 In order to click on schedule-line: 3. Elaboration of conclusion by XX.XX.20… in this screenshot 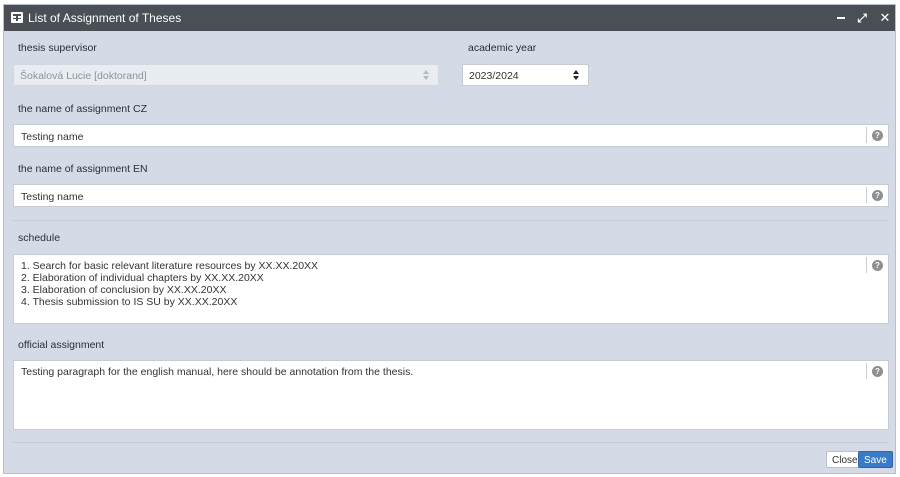, I will do `click(124, 290)`.